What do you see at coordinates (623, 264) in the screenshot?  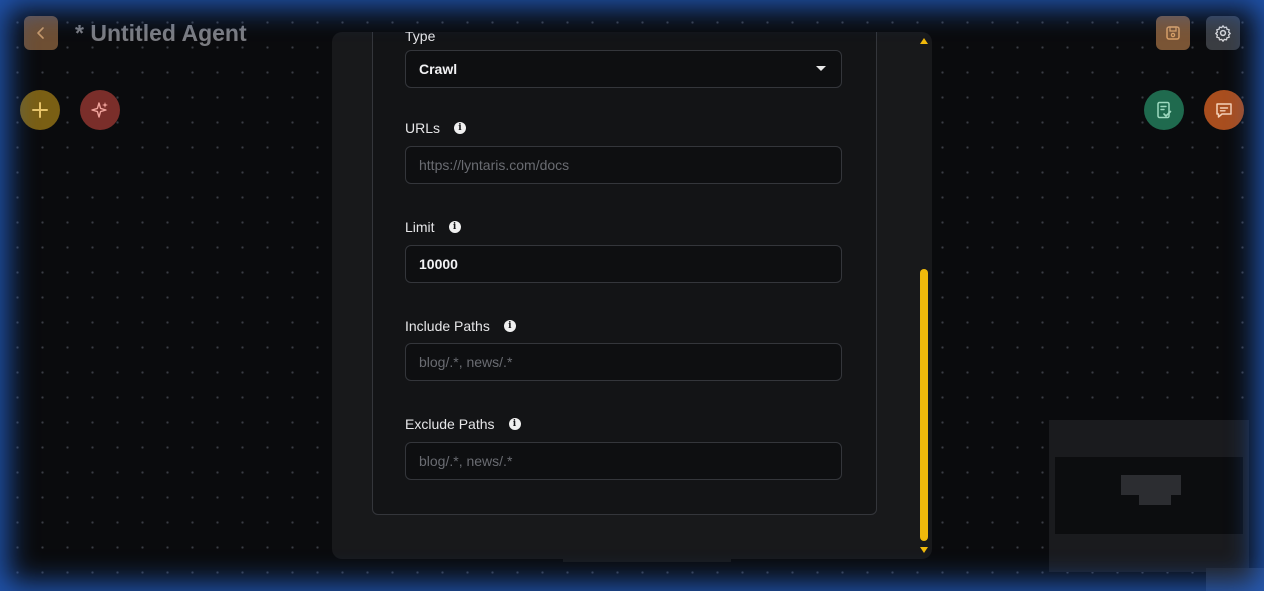 I see `limit-input: 10000` at bounding box center [623, 264].